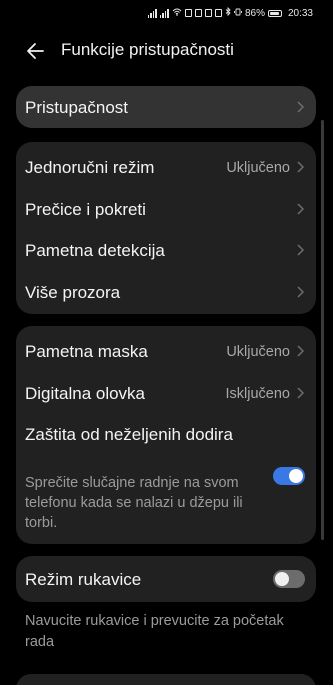 Image resolution: width=333 pixels, height=685 pixels. I want to click on glove-mode-toggle, so click(289, 579).